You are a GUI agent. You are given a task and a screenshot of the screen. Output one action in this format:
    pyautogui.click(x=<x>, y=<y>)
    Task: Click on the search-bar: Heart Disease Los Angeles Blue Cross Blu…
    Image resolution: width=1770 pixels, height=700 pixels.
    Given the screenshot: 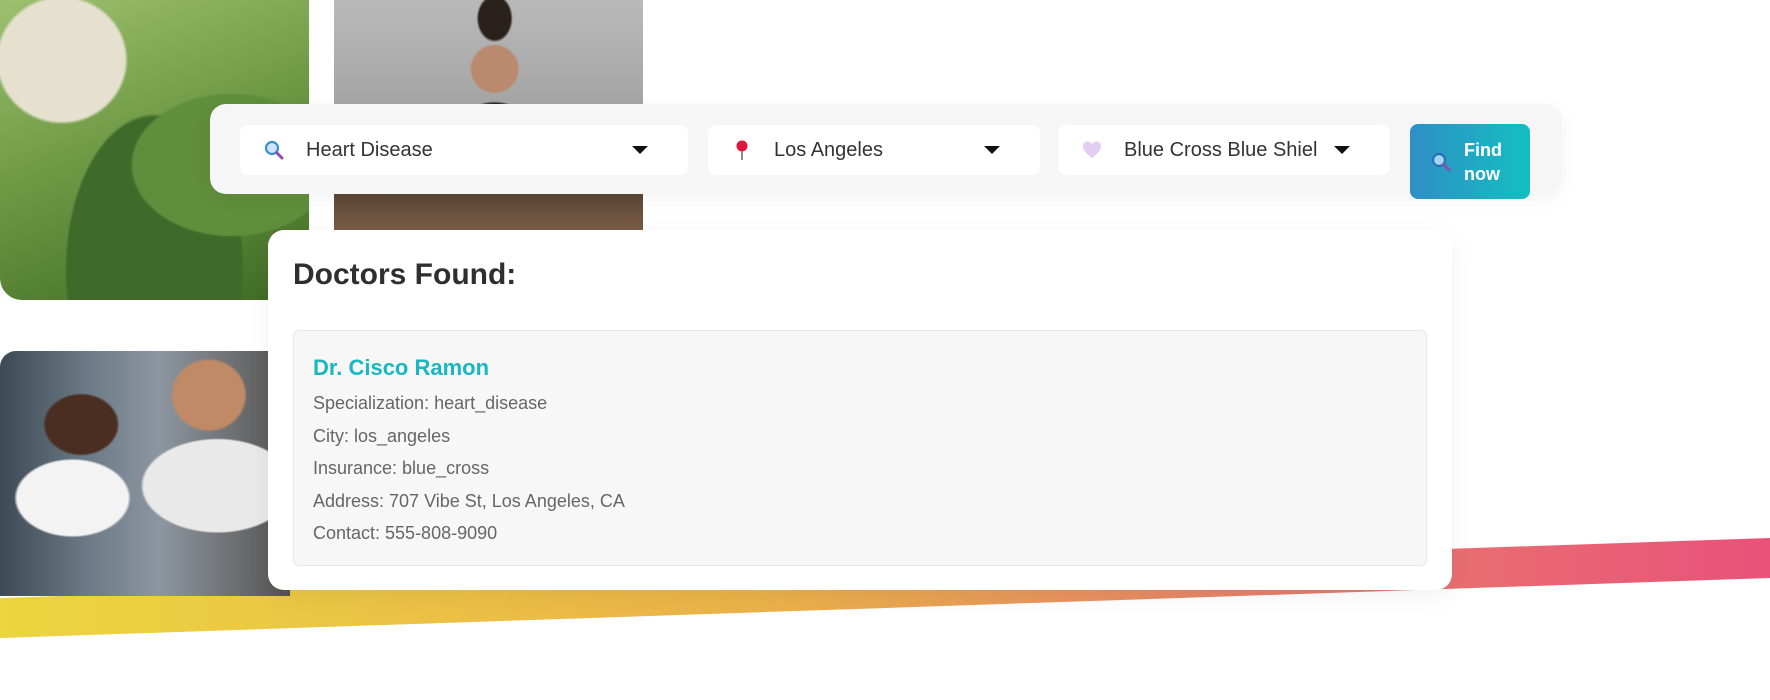 What is the action you would take?
    pyautogui.click(x=886, y=151)
    